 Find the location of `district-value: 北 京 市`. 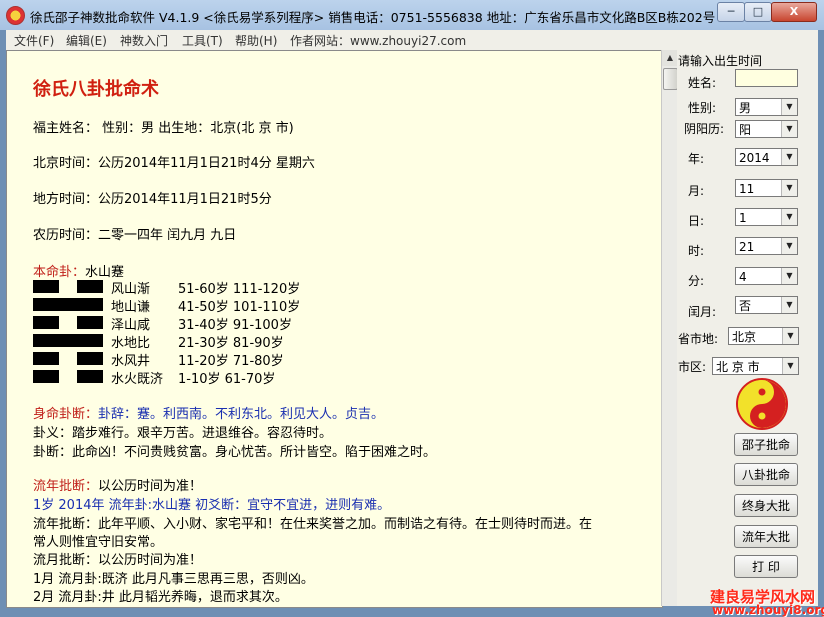

district-value: 北 京 市 is located at coordinates (738, 367).